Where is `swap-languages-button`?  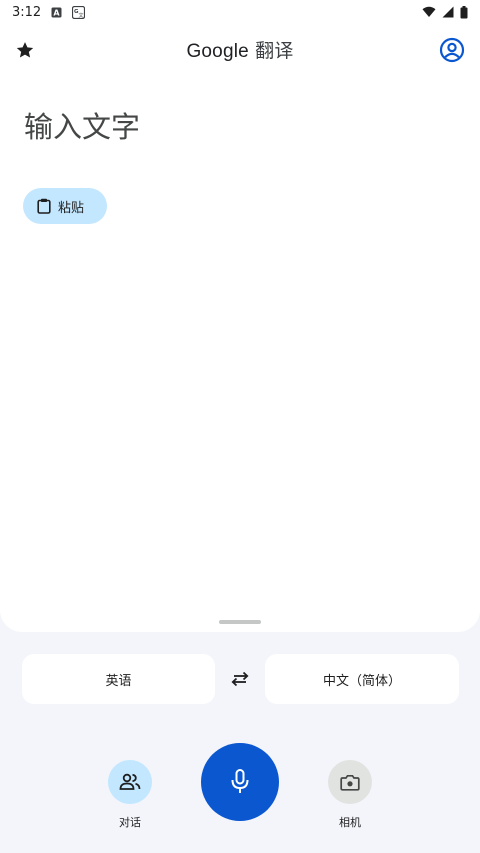
swap-languages-button is located at coordinates (240, 679).